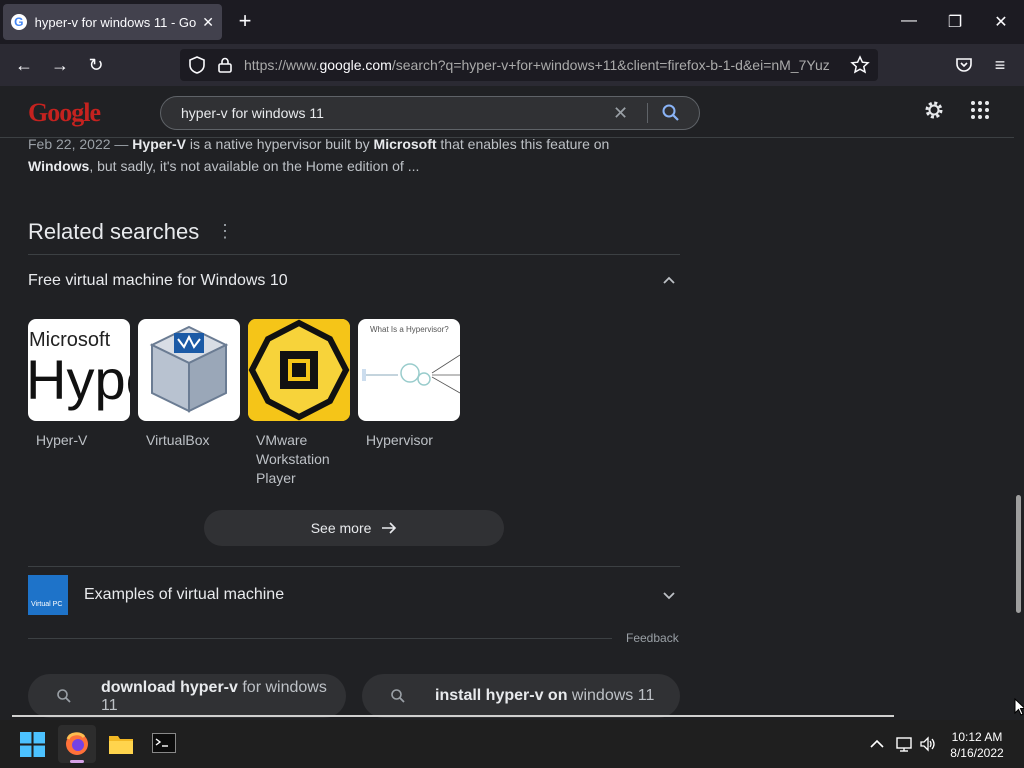 This screenshot has width=1024, height=768. I want to click on google-header: Google hyper-v for windows 11 ✕, so click(507, 112).